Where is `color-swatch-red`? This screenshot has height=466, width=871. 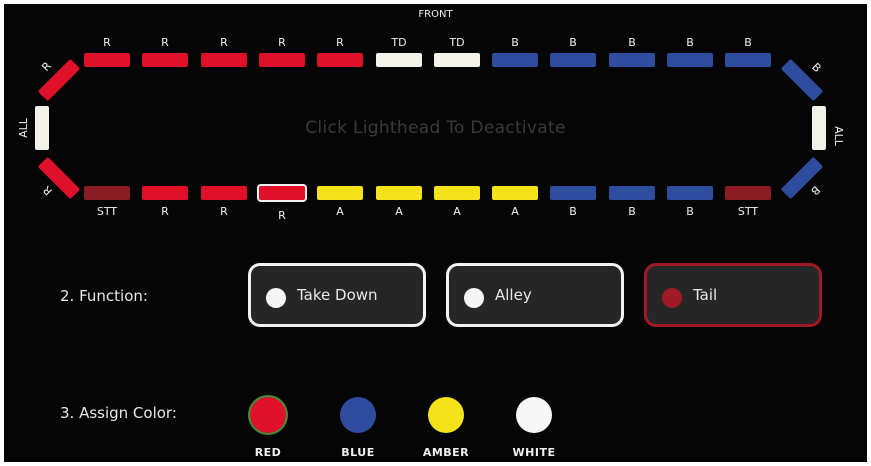
color-swatch-red is located at coordinates (268, 415).